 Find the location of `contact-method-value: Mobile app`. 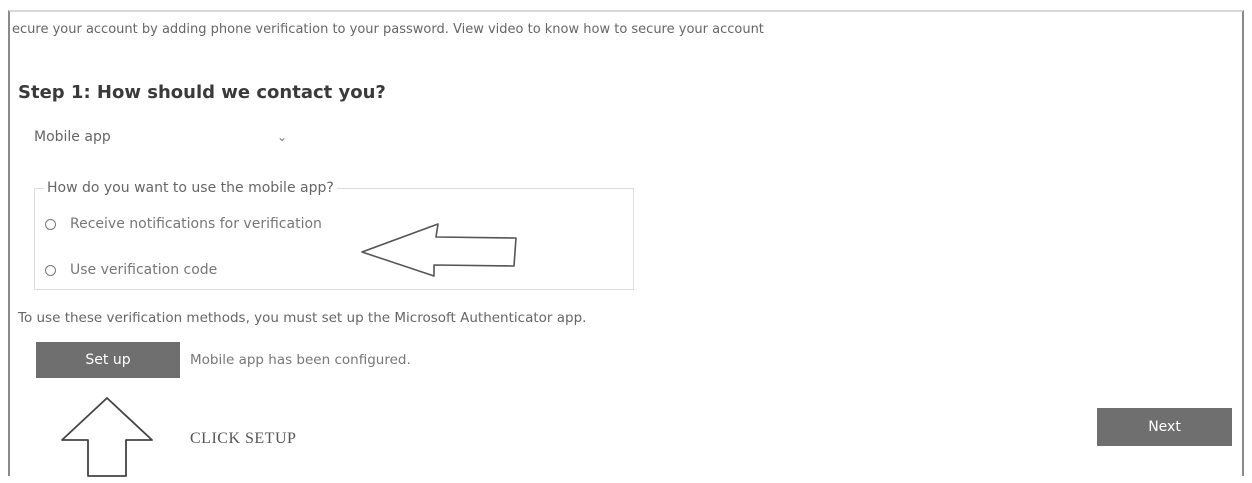

contact-method-value: Mobile app is located at coordinates (72, 137).